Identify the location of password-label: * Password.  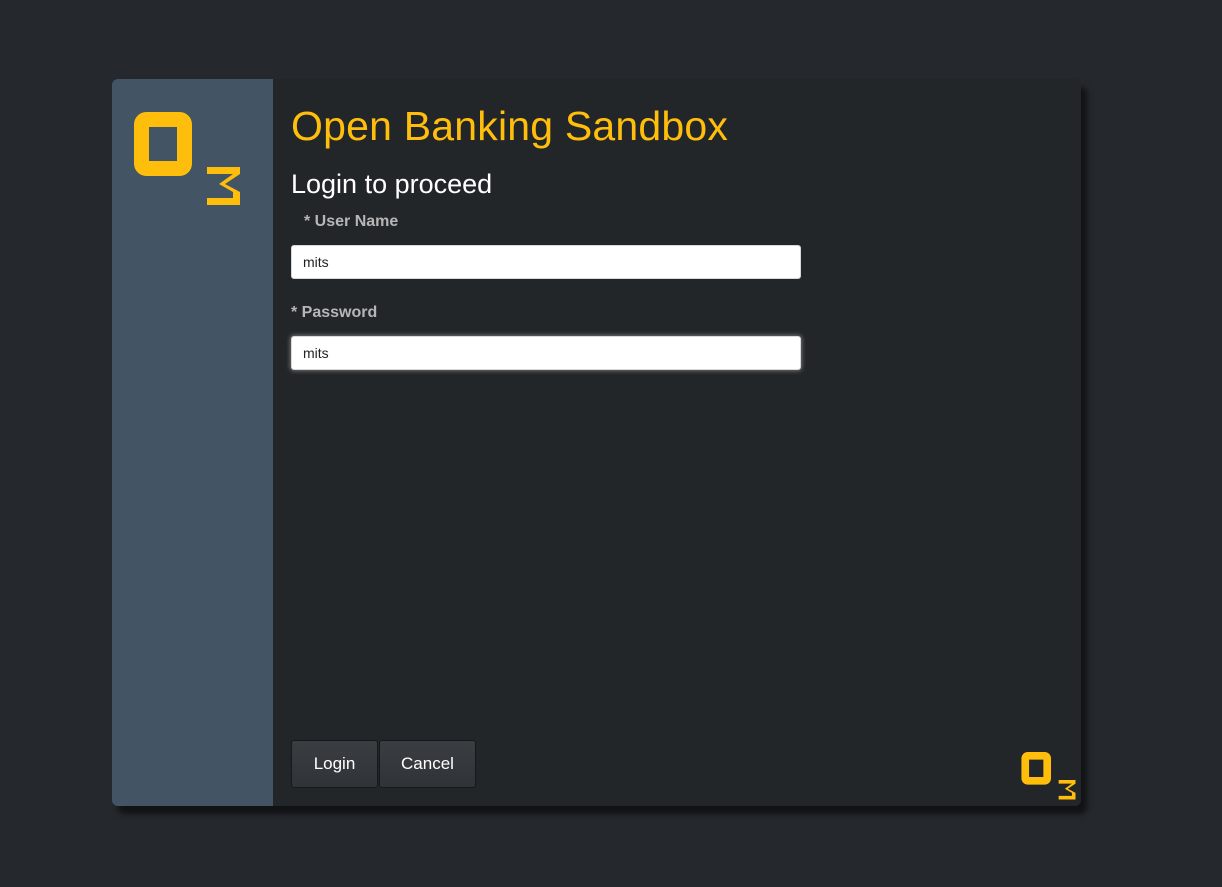
(334, 312).